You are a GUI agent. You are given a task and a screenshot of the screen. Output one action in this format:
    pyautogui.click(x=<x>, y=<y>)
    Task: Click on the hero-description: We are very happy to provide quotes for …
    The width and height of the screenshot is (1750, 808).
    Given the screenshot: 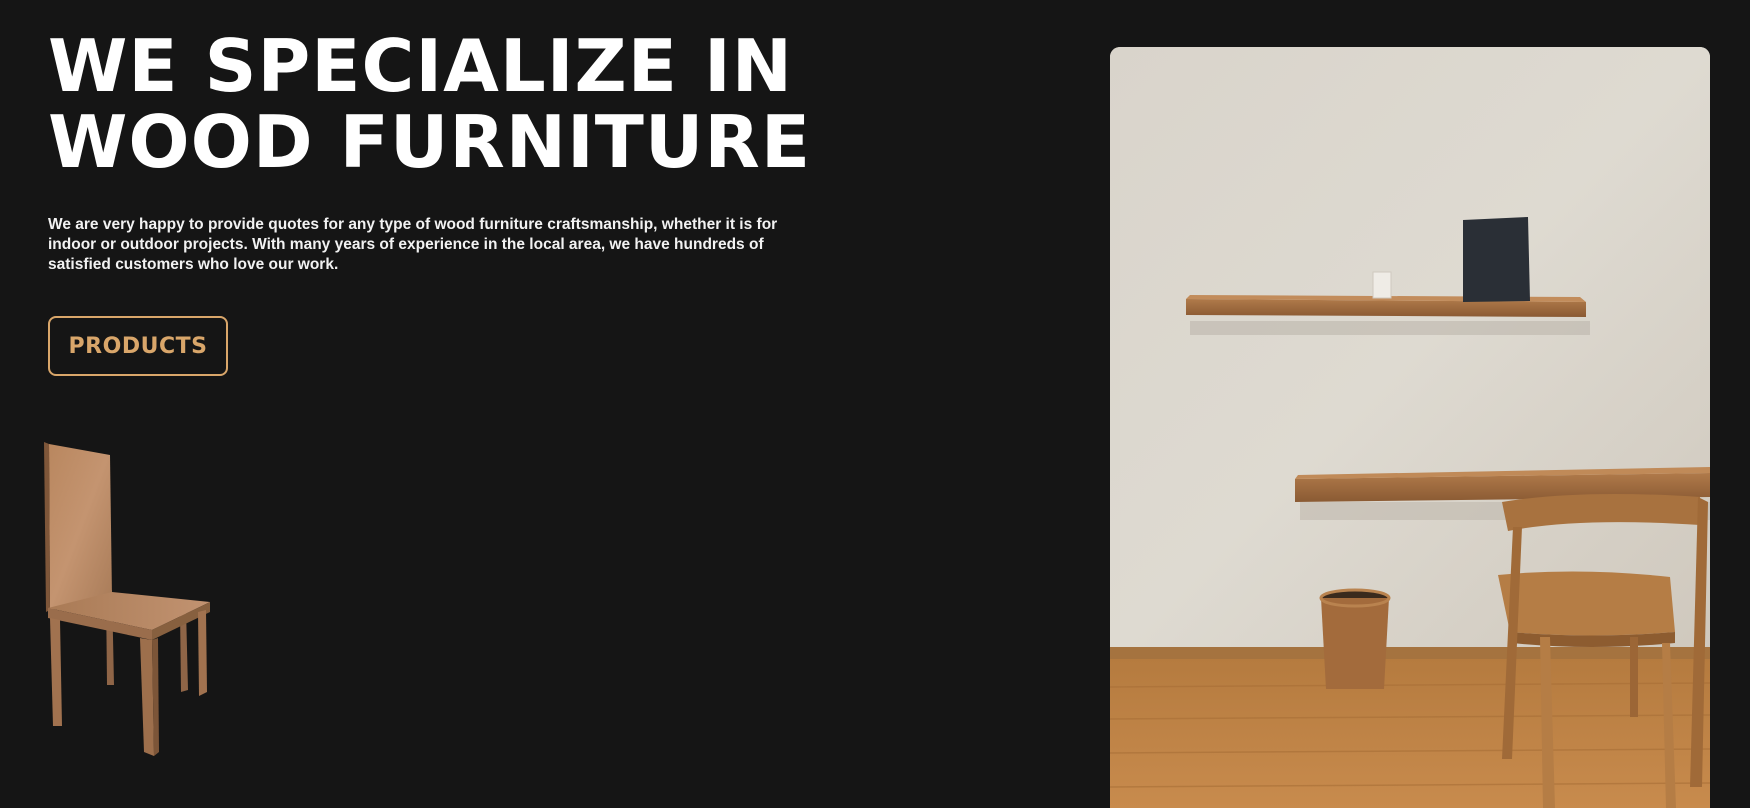 What is the action you would take?
    pyautogui.click(x=413, y=244)
    